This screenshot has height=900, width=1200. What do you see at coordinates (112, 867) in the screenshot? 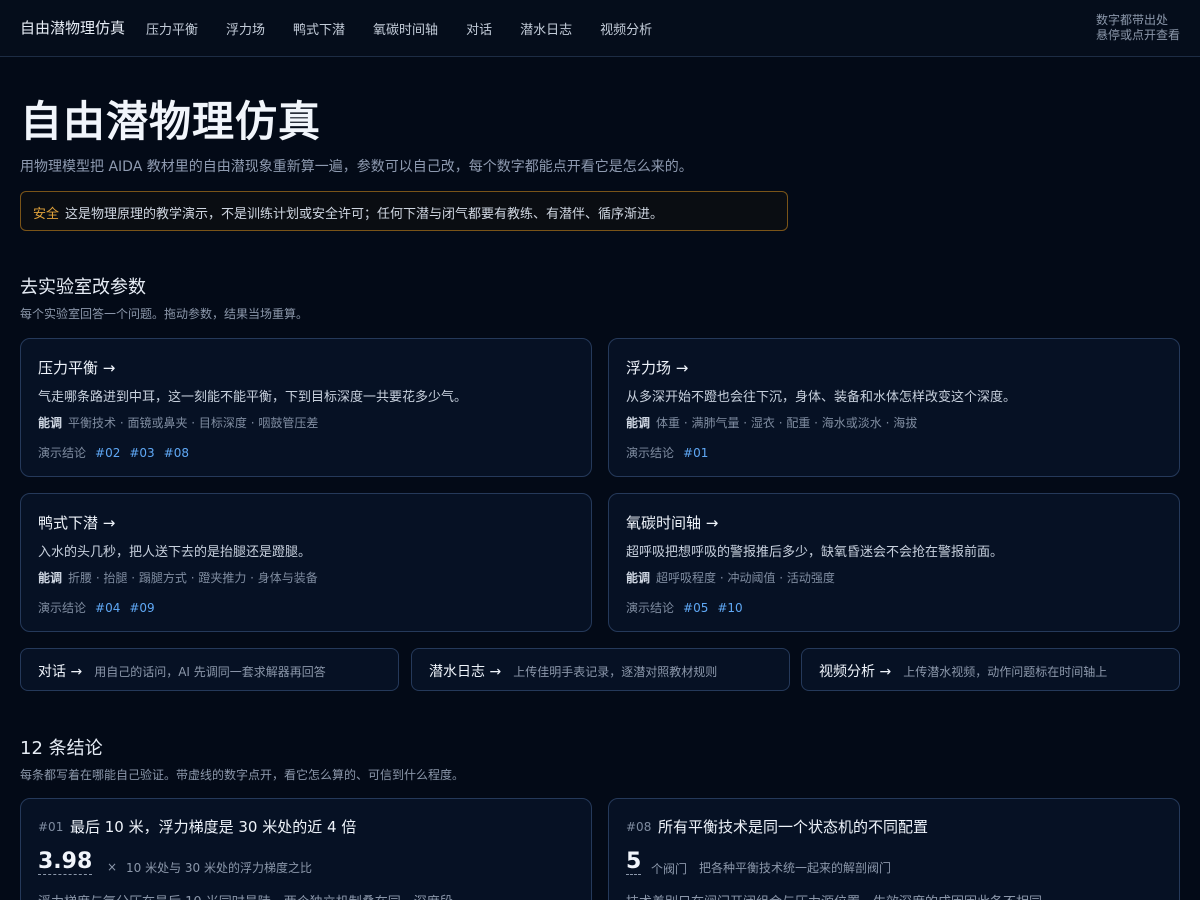
I see `conclusion-unit: ×` at bounding box center [112, 867].